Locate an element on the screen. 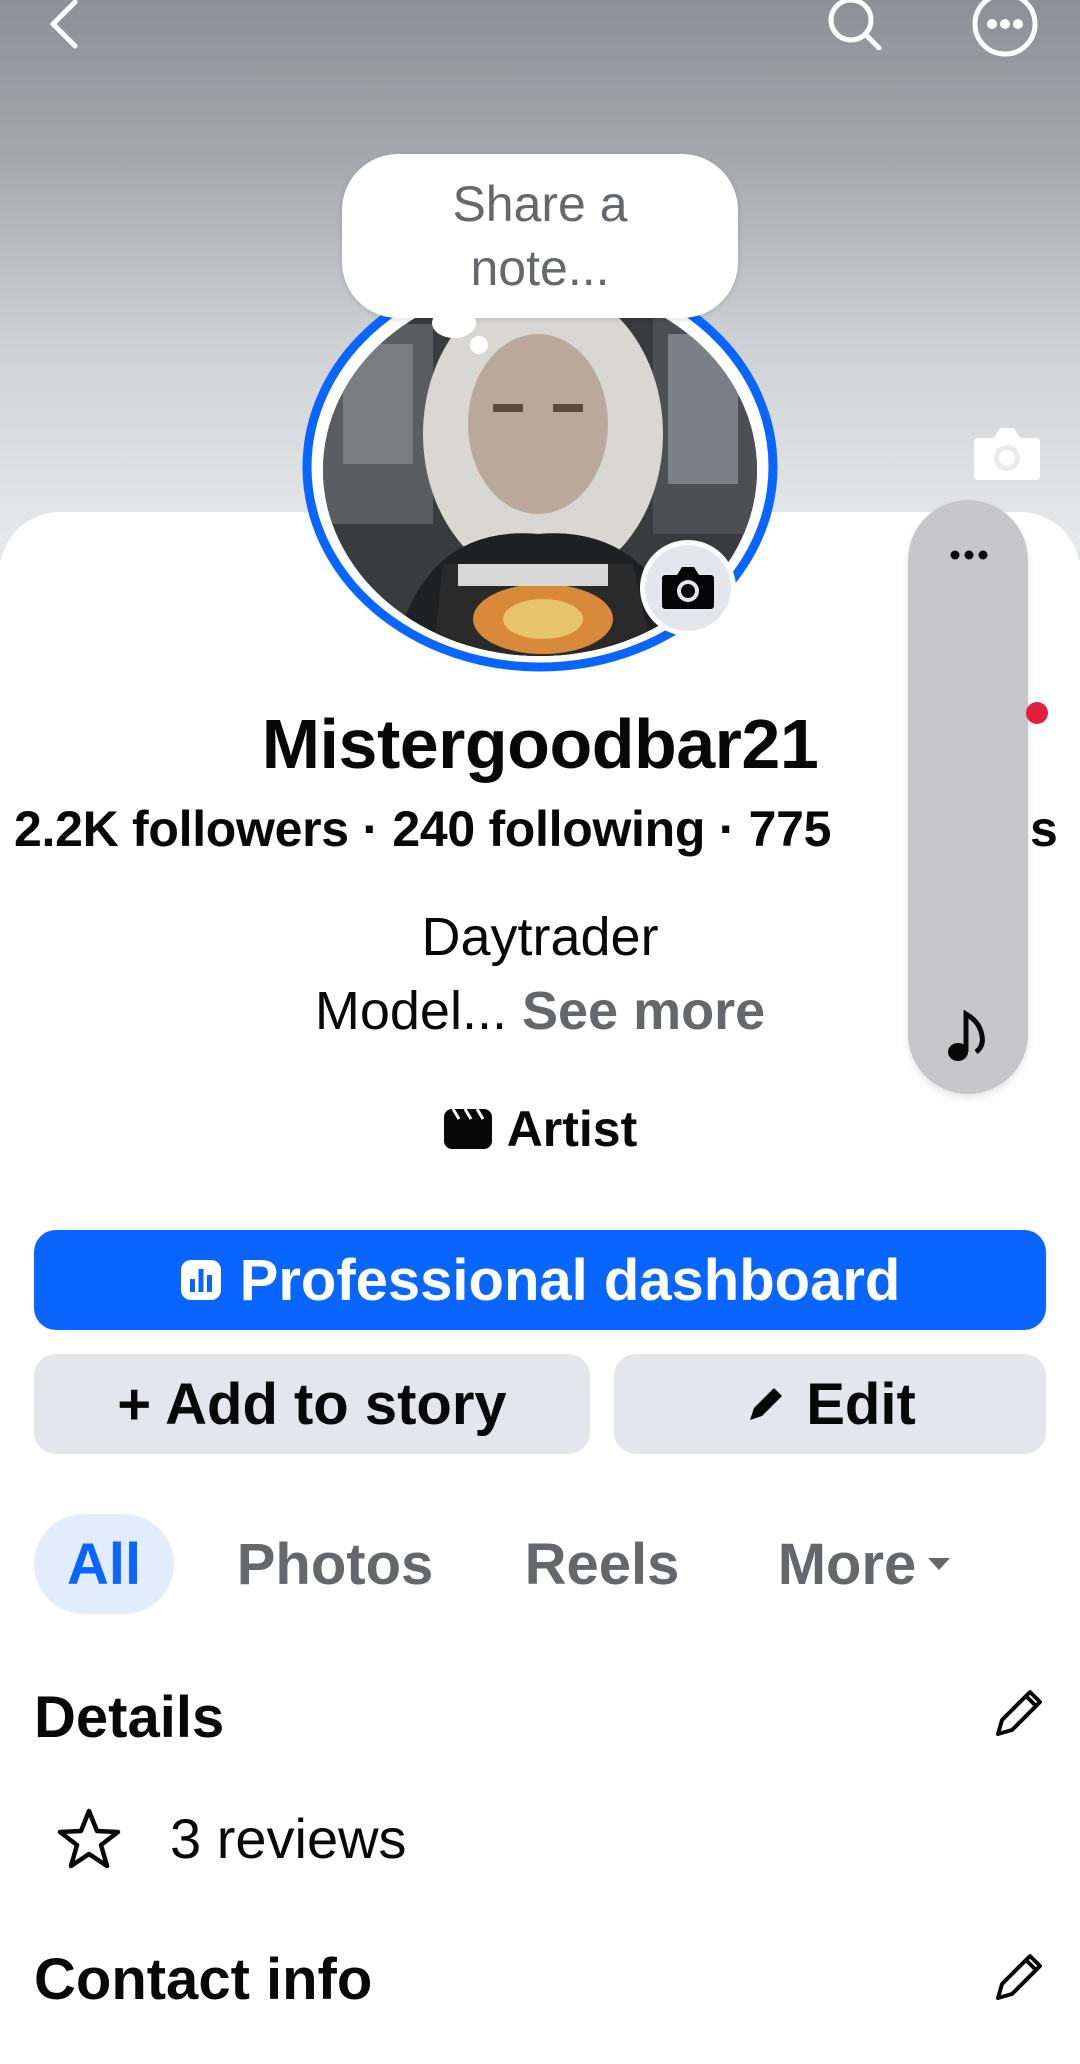  clapperboard-icon is located at coordinates (467, 1128).